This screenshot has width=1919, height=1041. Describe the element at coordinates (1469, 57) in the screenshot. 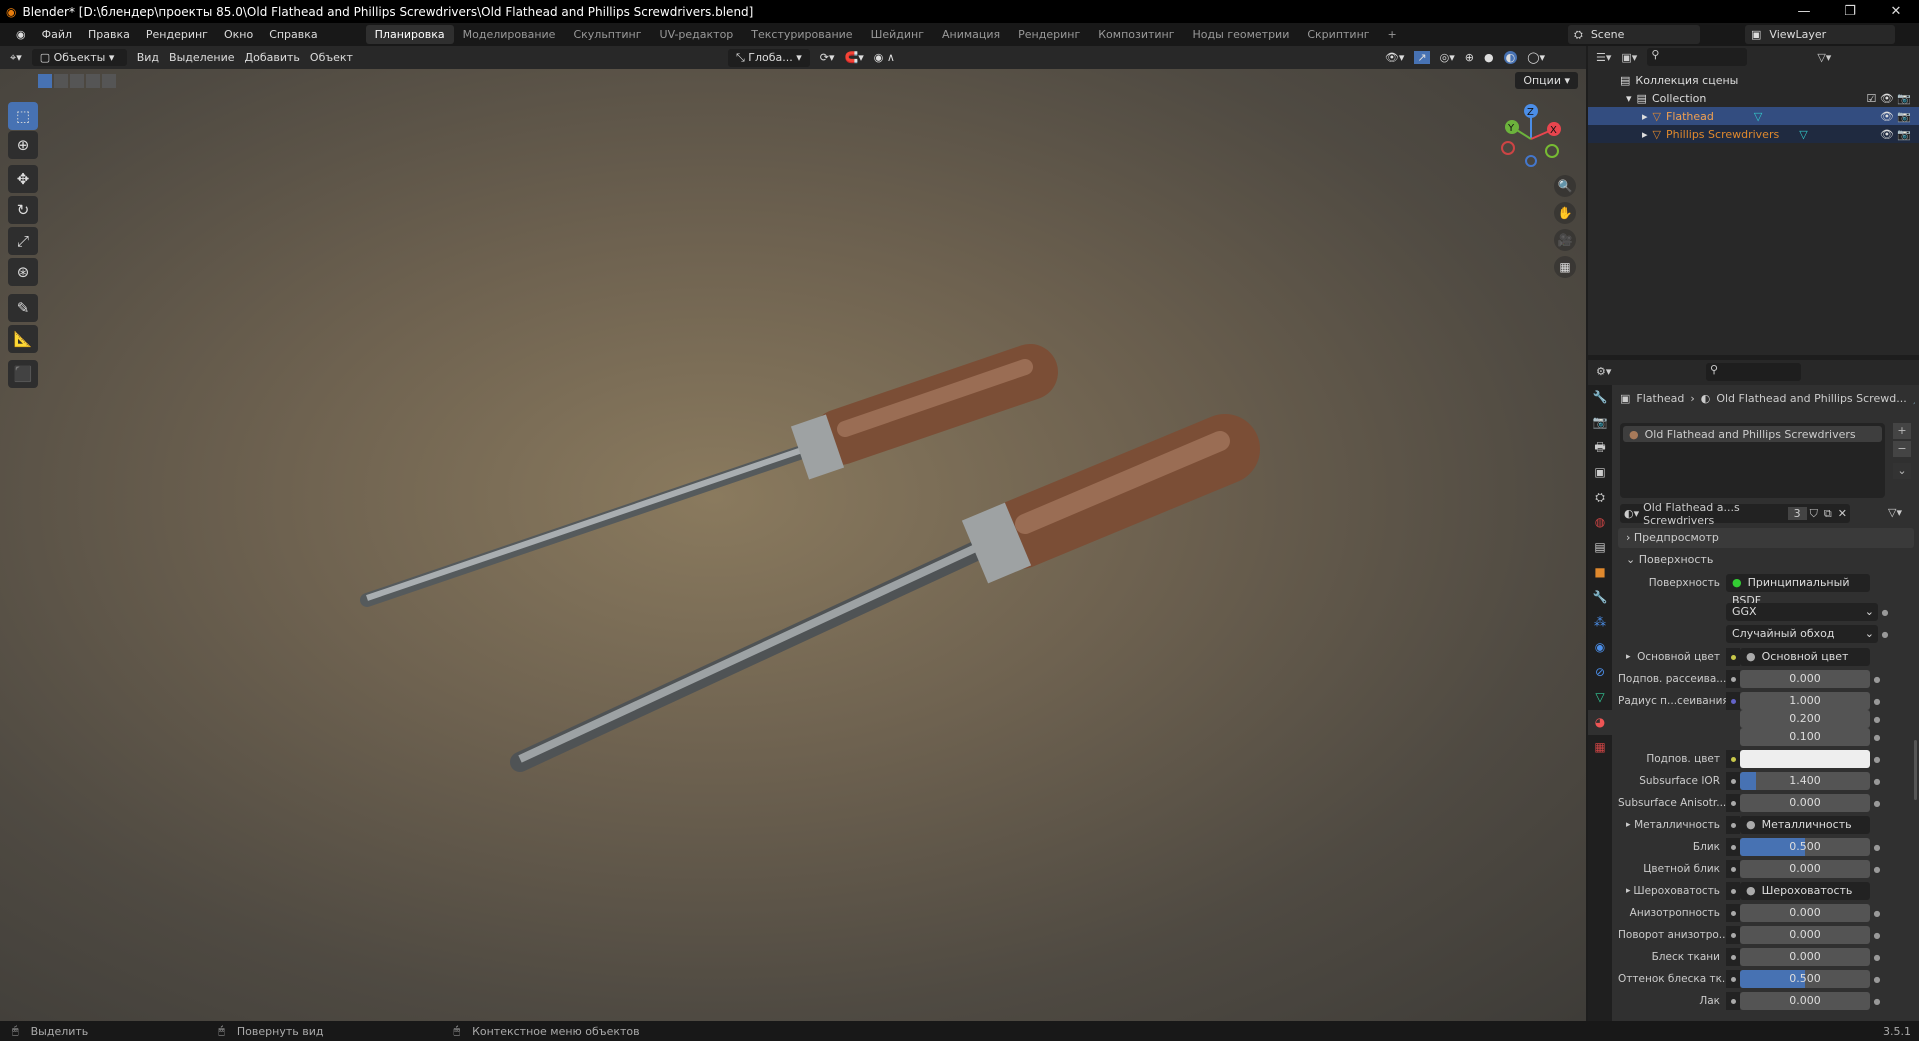

I see `shading-wireframe-icon: ⊕` at that location.